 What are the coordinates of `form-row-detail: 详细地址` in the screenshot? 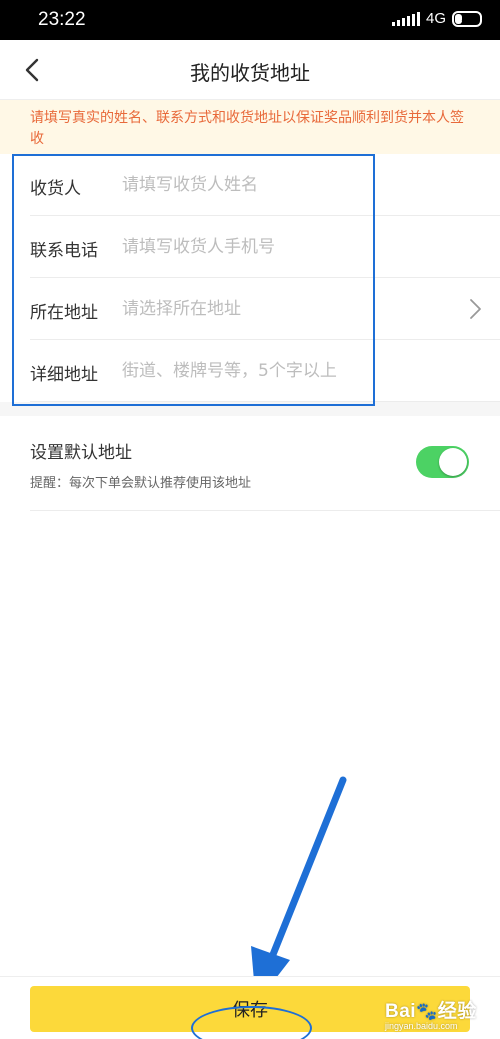 It's located at (265, 371).